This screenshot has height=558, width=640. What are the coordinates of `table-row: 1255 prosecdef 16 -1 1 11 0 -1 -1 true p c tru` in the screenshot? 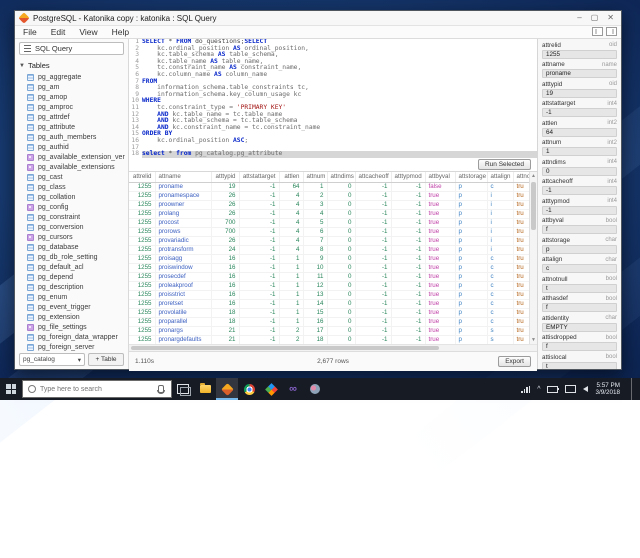 It's located at (329, 277).